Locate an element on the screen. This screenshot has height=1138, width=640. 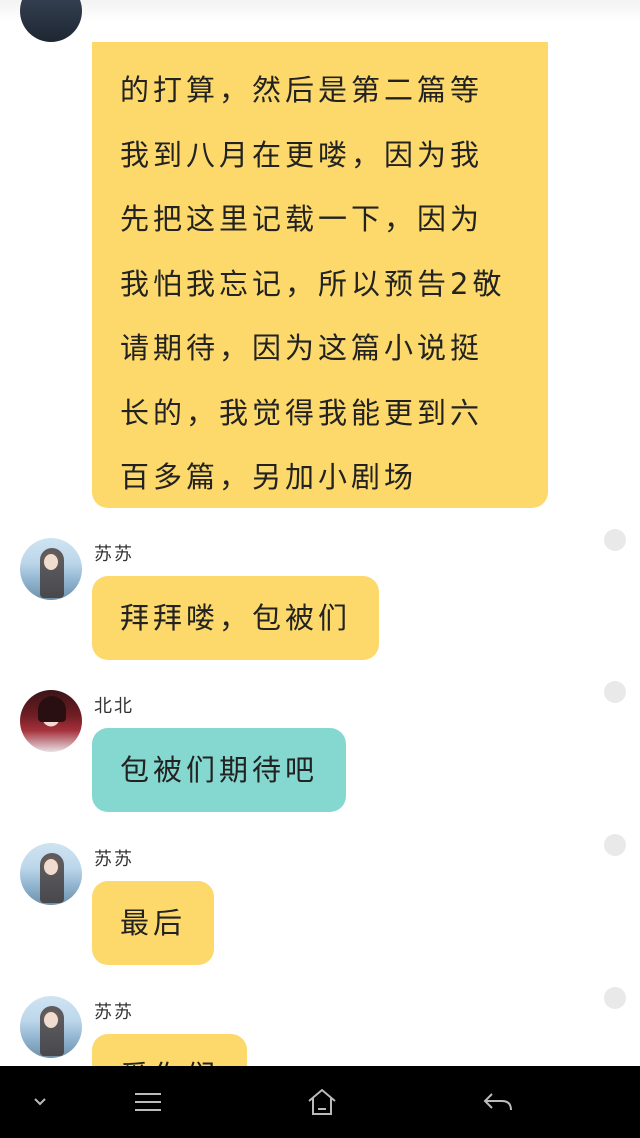
message-line: 请期待，因为这篇小说挺 is located at coordinates (302, 348).